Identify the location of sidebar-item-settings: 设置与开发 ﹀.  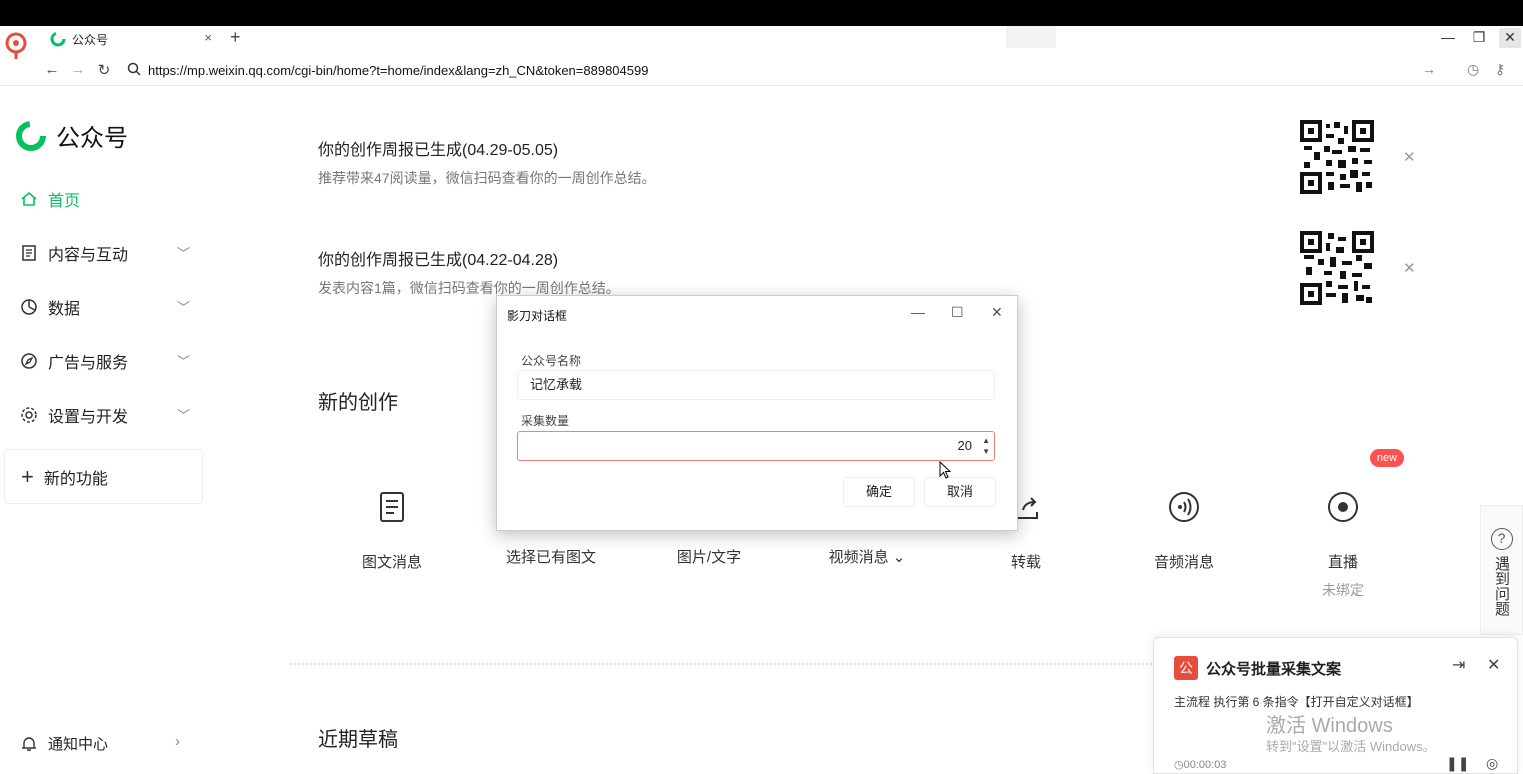
(105, 415).